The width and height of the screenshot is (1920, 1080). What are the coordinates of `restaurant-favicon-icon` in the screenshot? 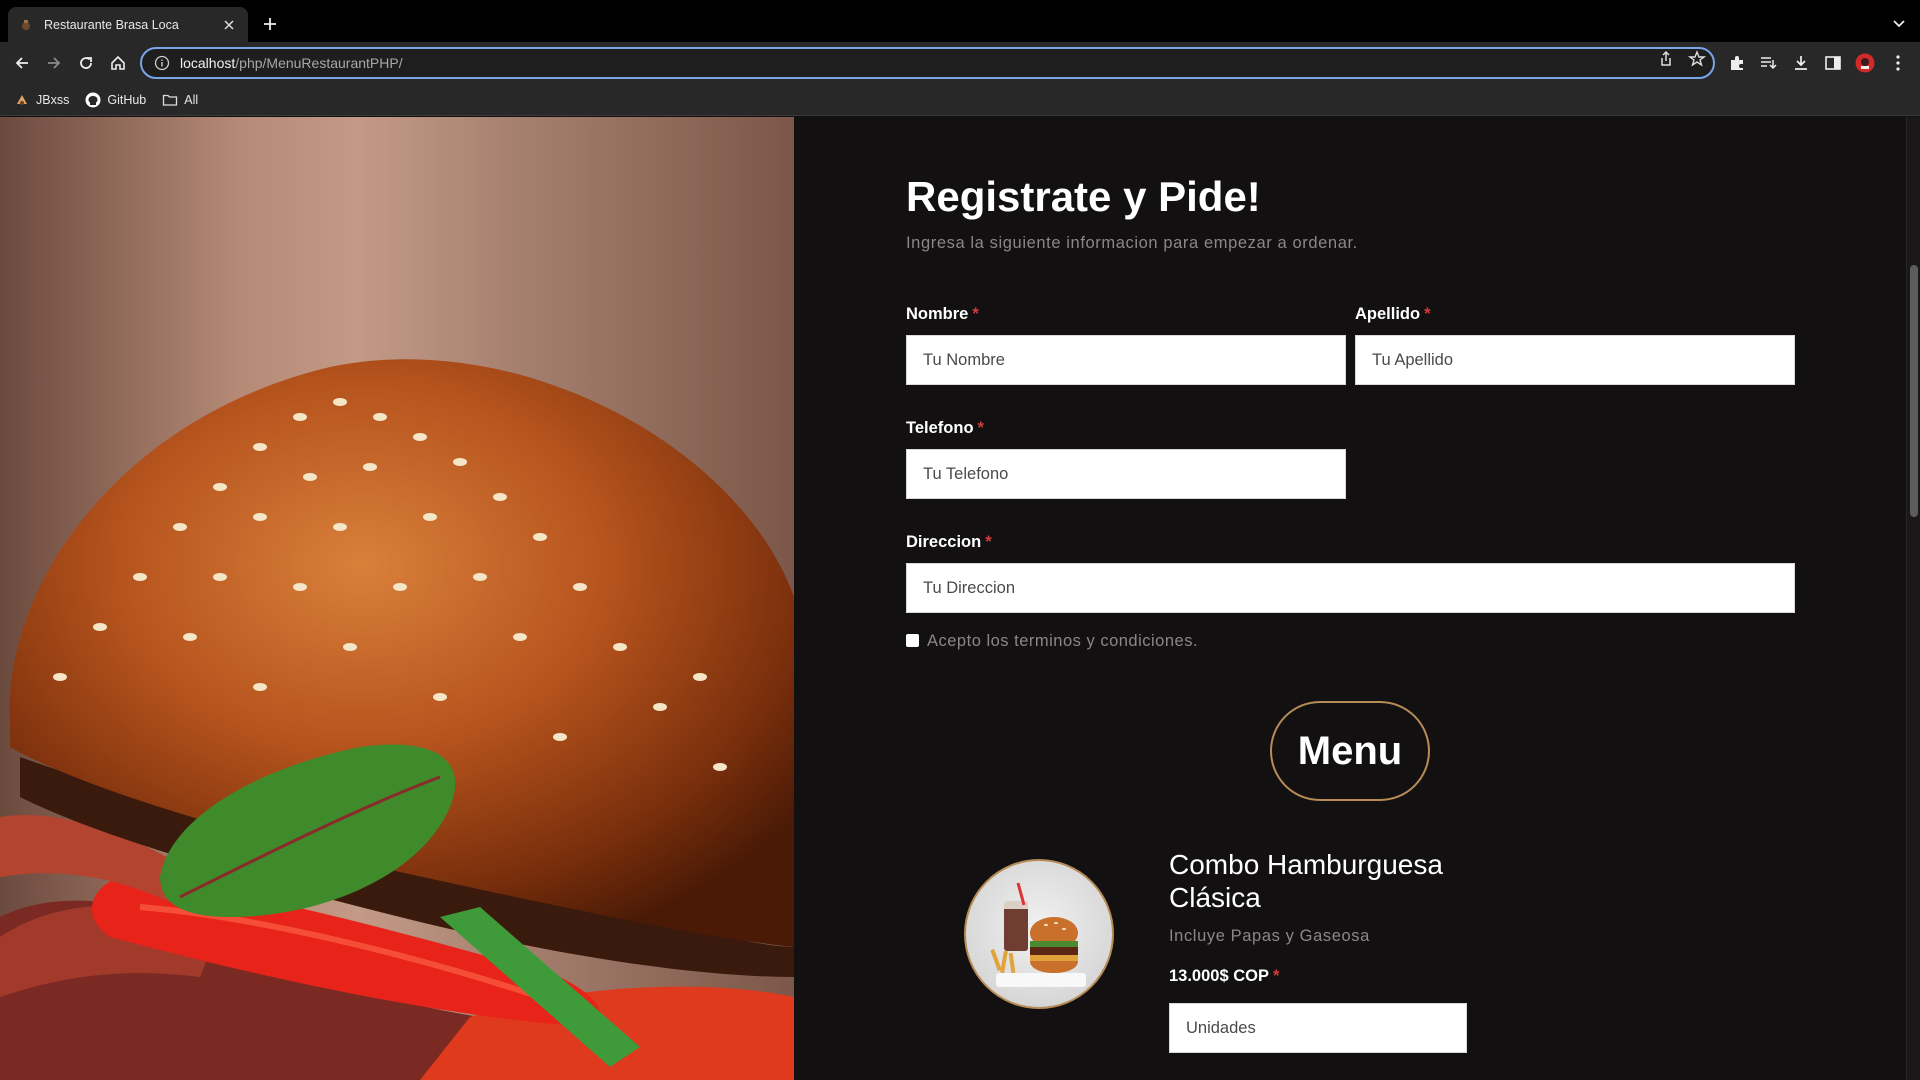 It's located at (26, 25).